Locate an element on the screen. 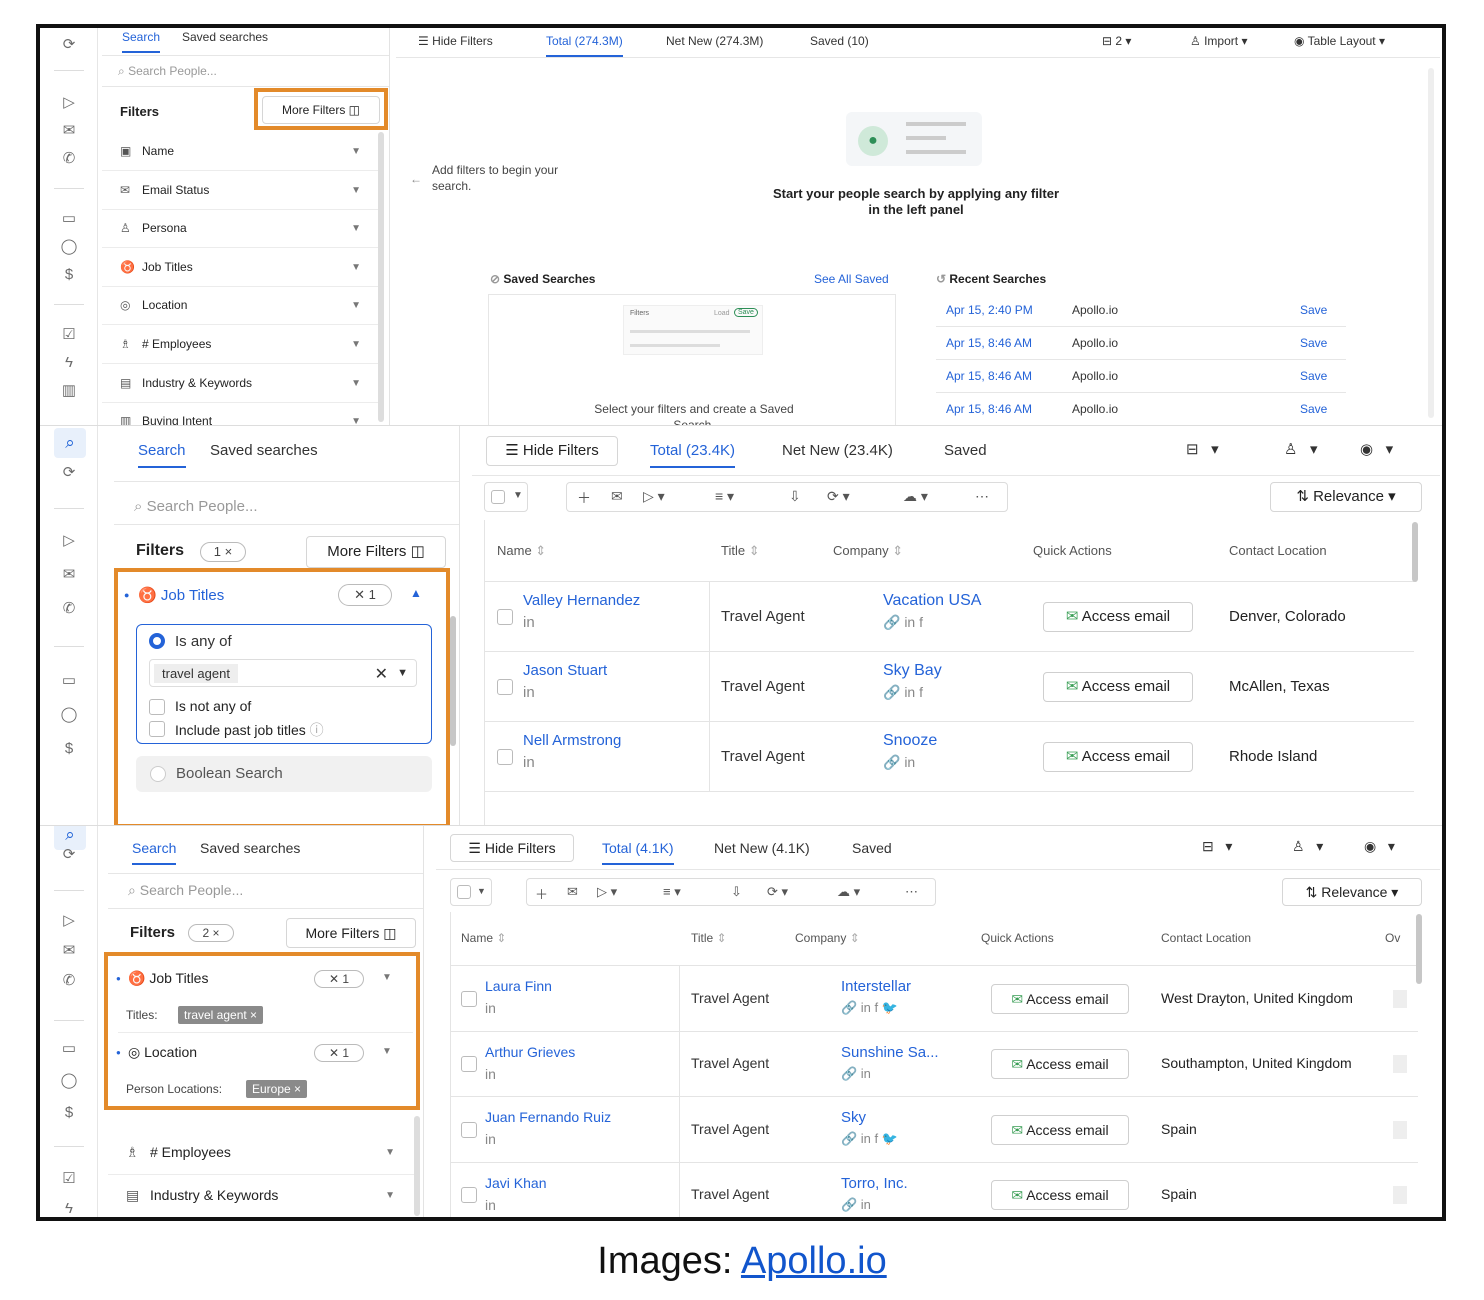 The width and height of the screenshot is (1484, 1300). company-link: Interstellar is located at coordinates (876, 986).